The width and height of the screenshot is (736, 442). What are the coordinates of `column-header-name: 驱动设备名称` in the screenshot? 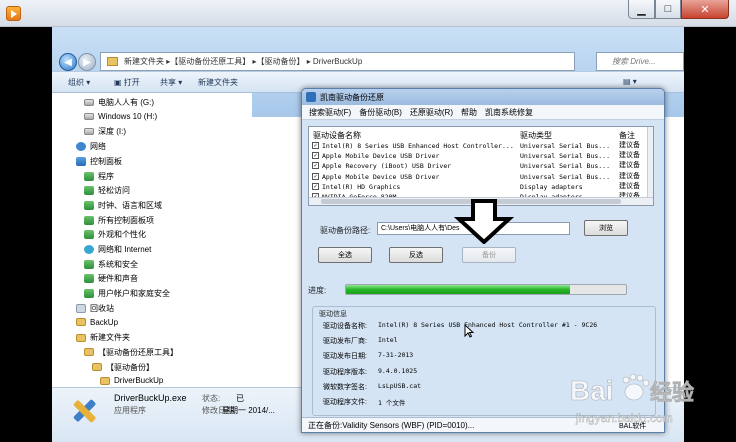 It's located at (337, 135).